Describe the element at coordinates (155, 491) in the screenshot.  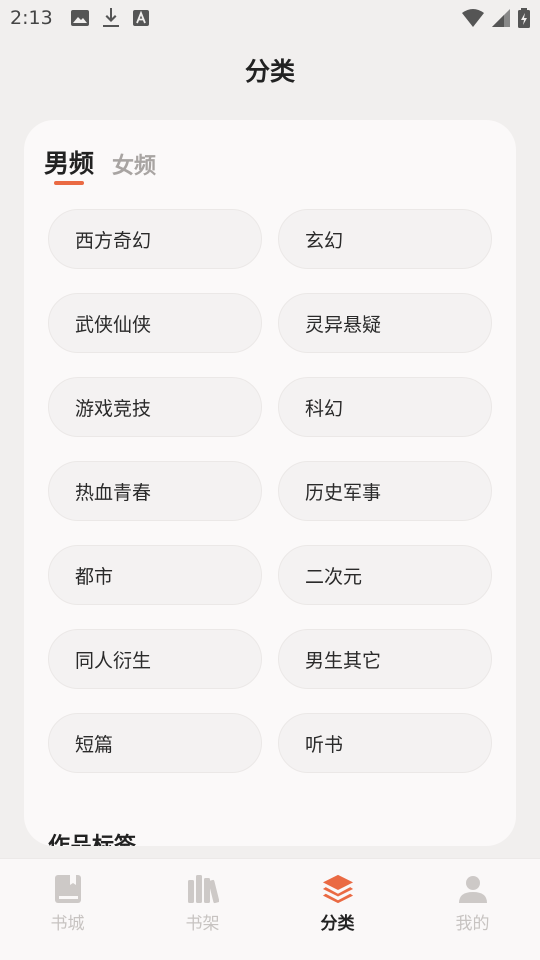
I see `category-pill: 热血青春` at that location.